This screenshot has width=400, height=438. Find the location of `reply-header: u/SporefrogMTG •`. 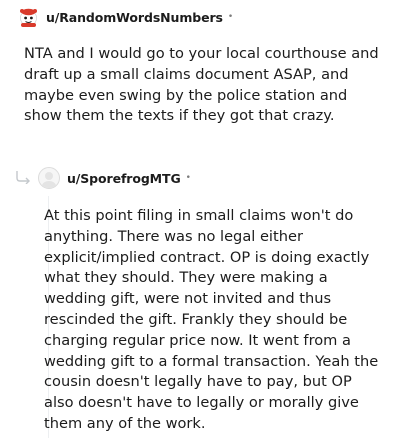

reply-header: u/SporefrogMTG • is located at coordinates (114, 178).